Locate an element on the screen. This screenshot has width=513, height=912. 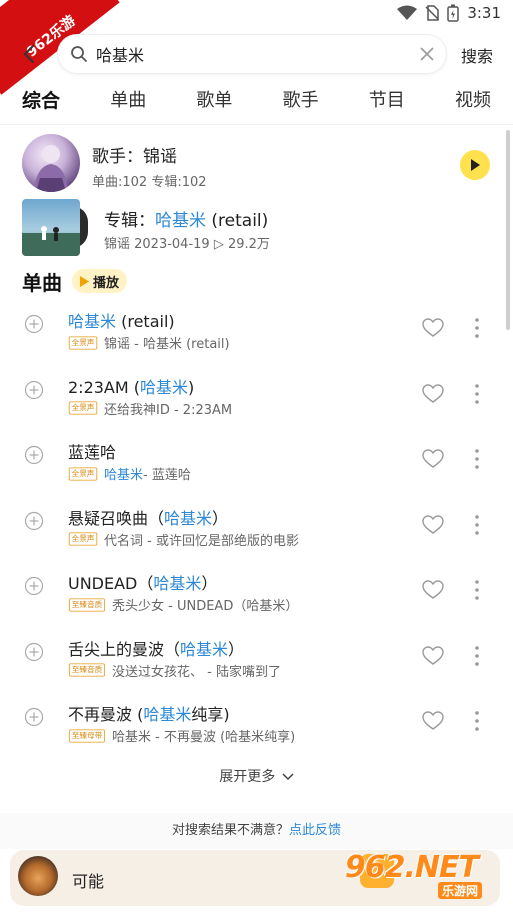
tabs-divider is located at coordinates (256, 124).